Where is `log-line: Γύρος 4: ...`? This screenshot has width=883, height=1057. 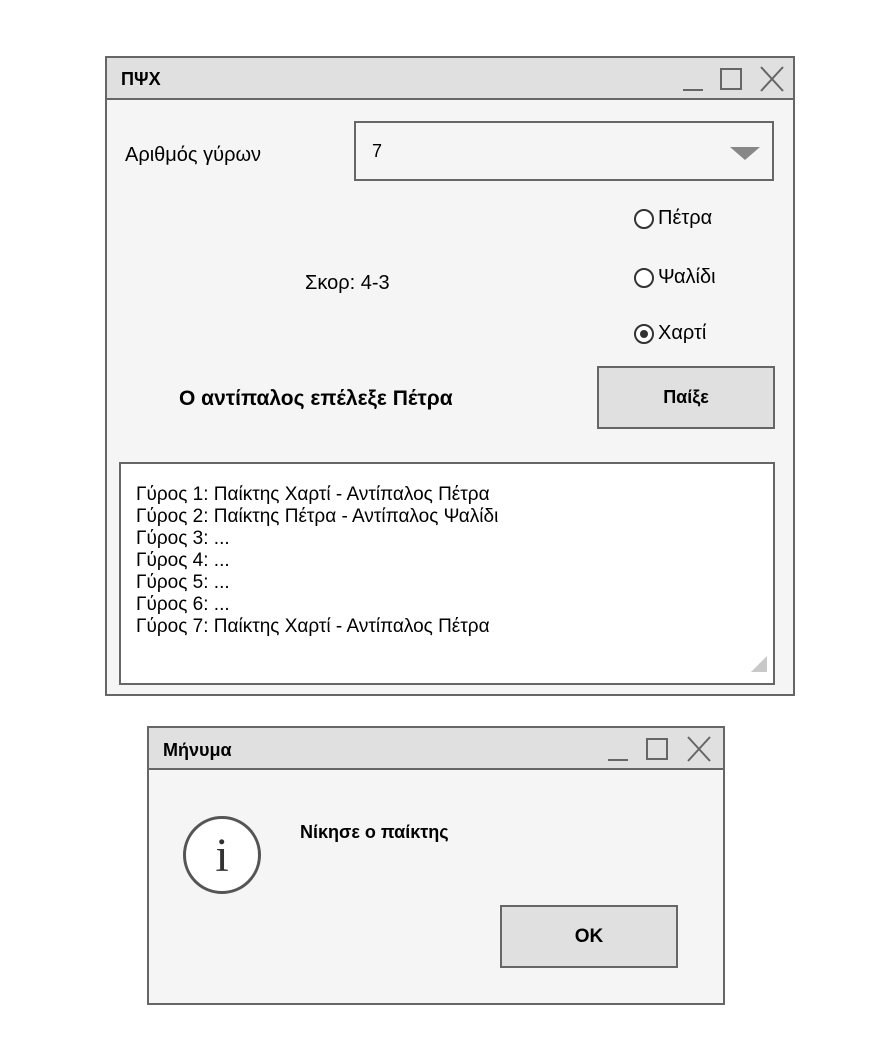 log-line: Γύρος 4: ... is located at coordinates (183, 560).